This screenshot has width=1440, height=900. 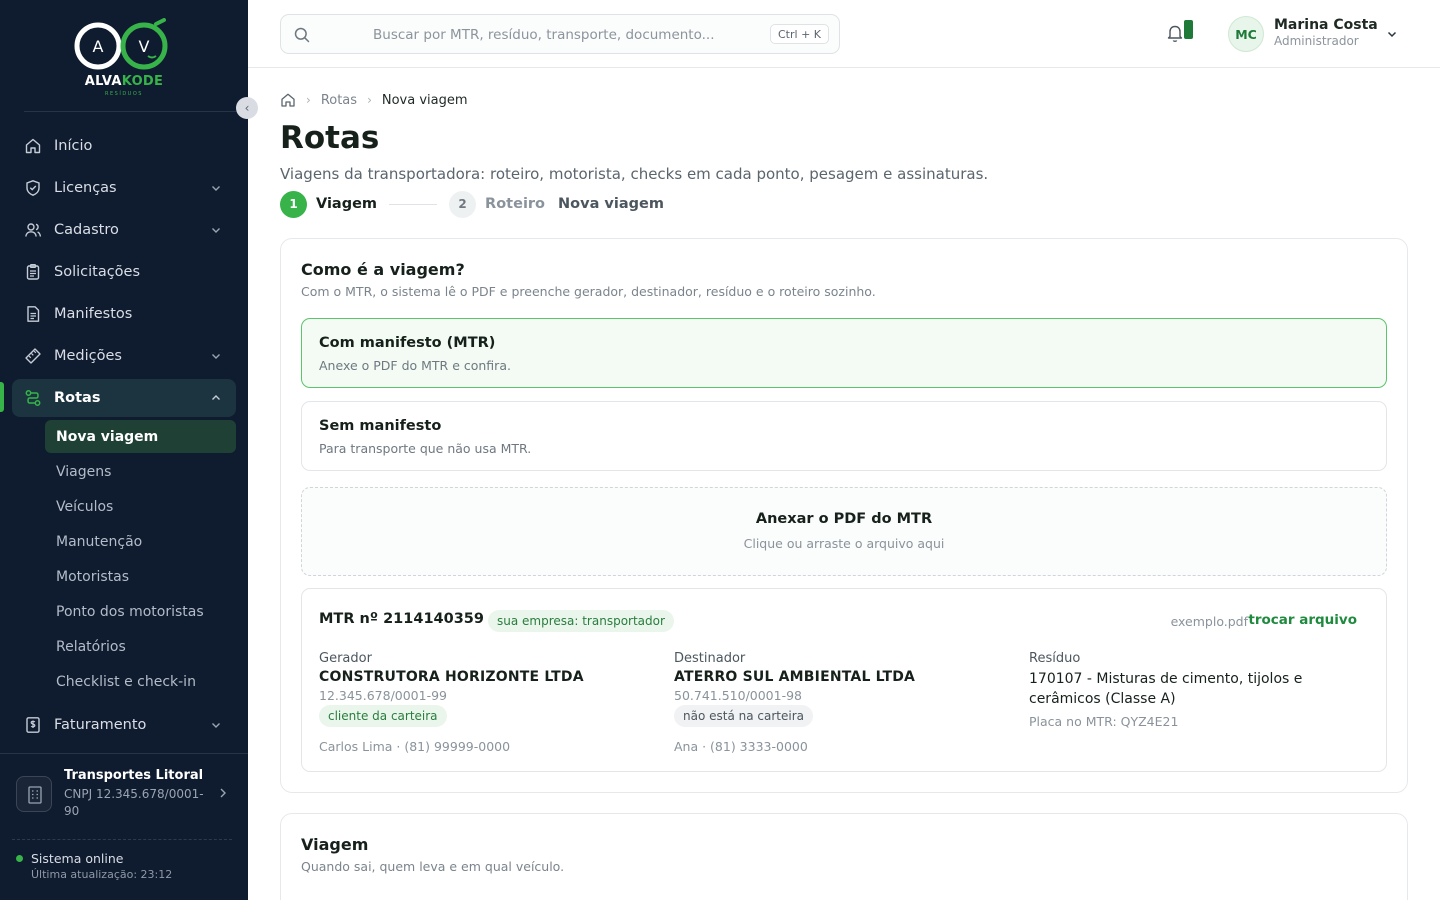 What do you see at coordinates (795, 677) in the screenshot?
I see `destination-name: ATERRO SUL AMBIENTAL LTDA` at bounding box center [795, 677].